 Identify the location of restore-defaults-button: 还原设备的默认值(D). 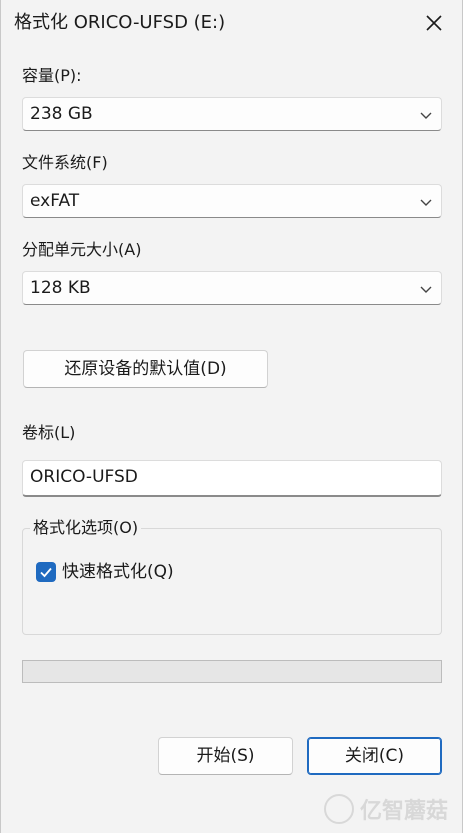
(145, 369).